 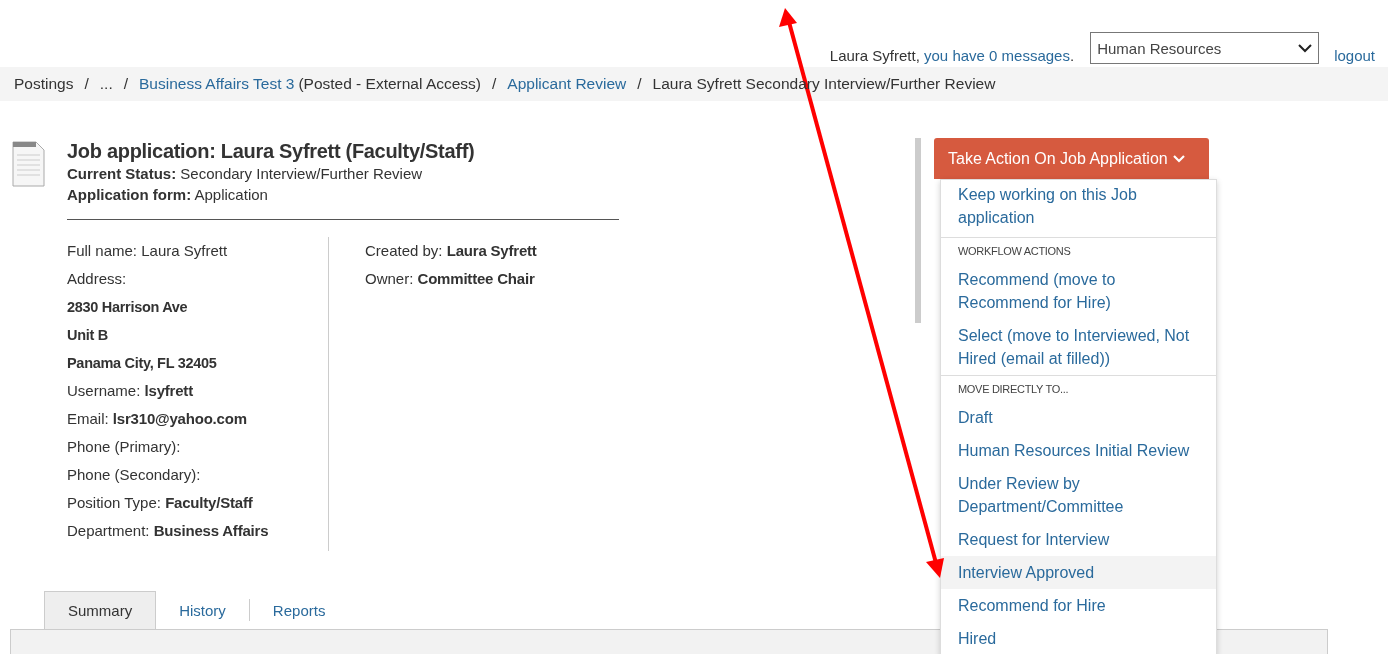 I want to click on document-icon, so click(x=28, y=164).